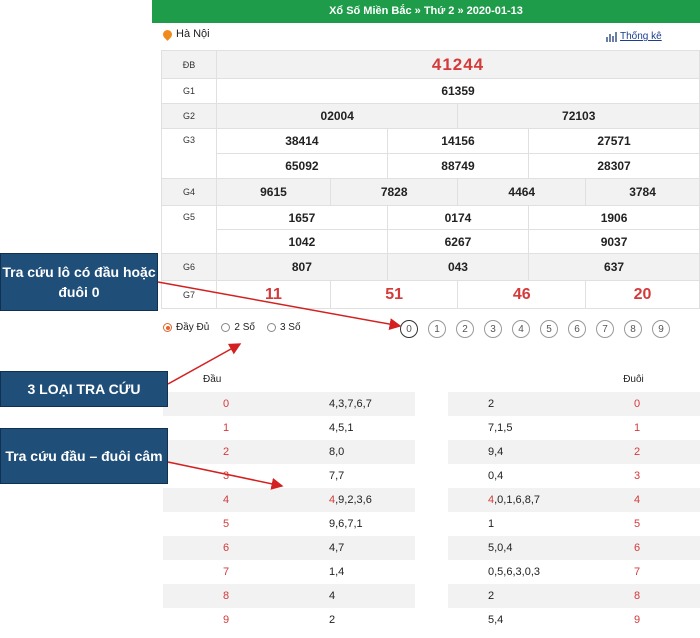 The image size is (700, 638). I want to click on page-header: Xổ Số Miền Bắc » Thứ 2 » 2020-01-13, so click(426, 11).